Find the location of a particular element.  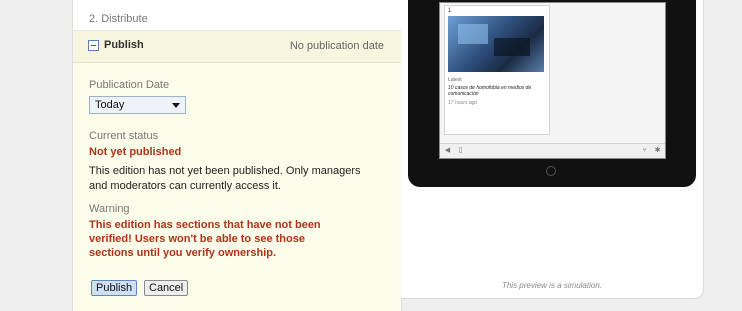

collapse-minus-icon is located at coordinates (93, 45).